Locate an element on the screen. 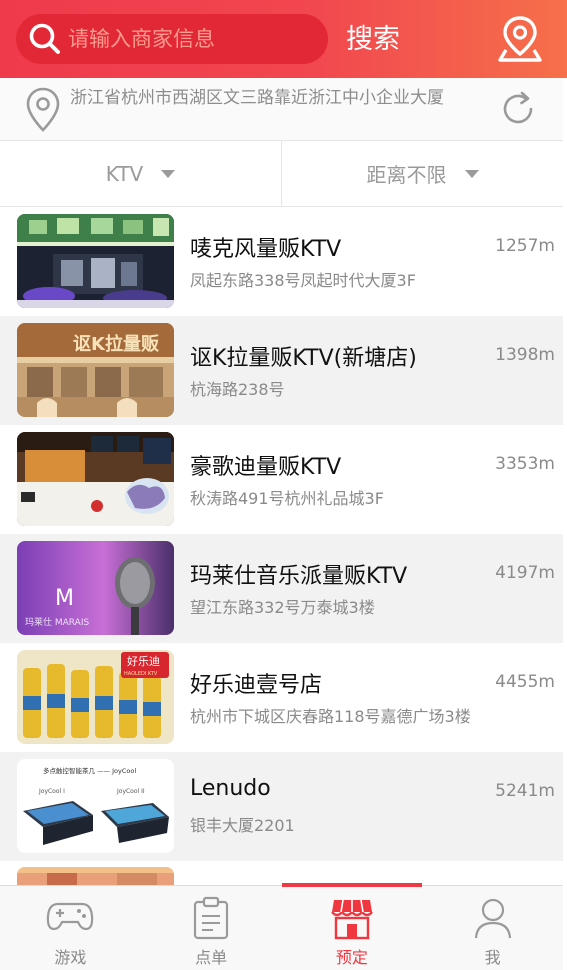  thumb-logo-text: M is located at coordinates (64, 598).